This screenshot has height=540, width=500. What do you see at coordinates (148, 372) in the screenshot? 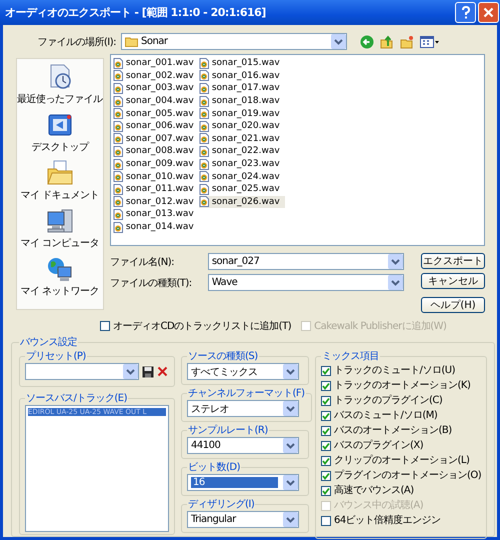
I see `save-icon` at bounding box center [148, 372].